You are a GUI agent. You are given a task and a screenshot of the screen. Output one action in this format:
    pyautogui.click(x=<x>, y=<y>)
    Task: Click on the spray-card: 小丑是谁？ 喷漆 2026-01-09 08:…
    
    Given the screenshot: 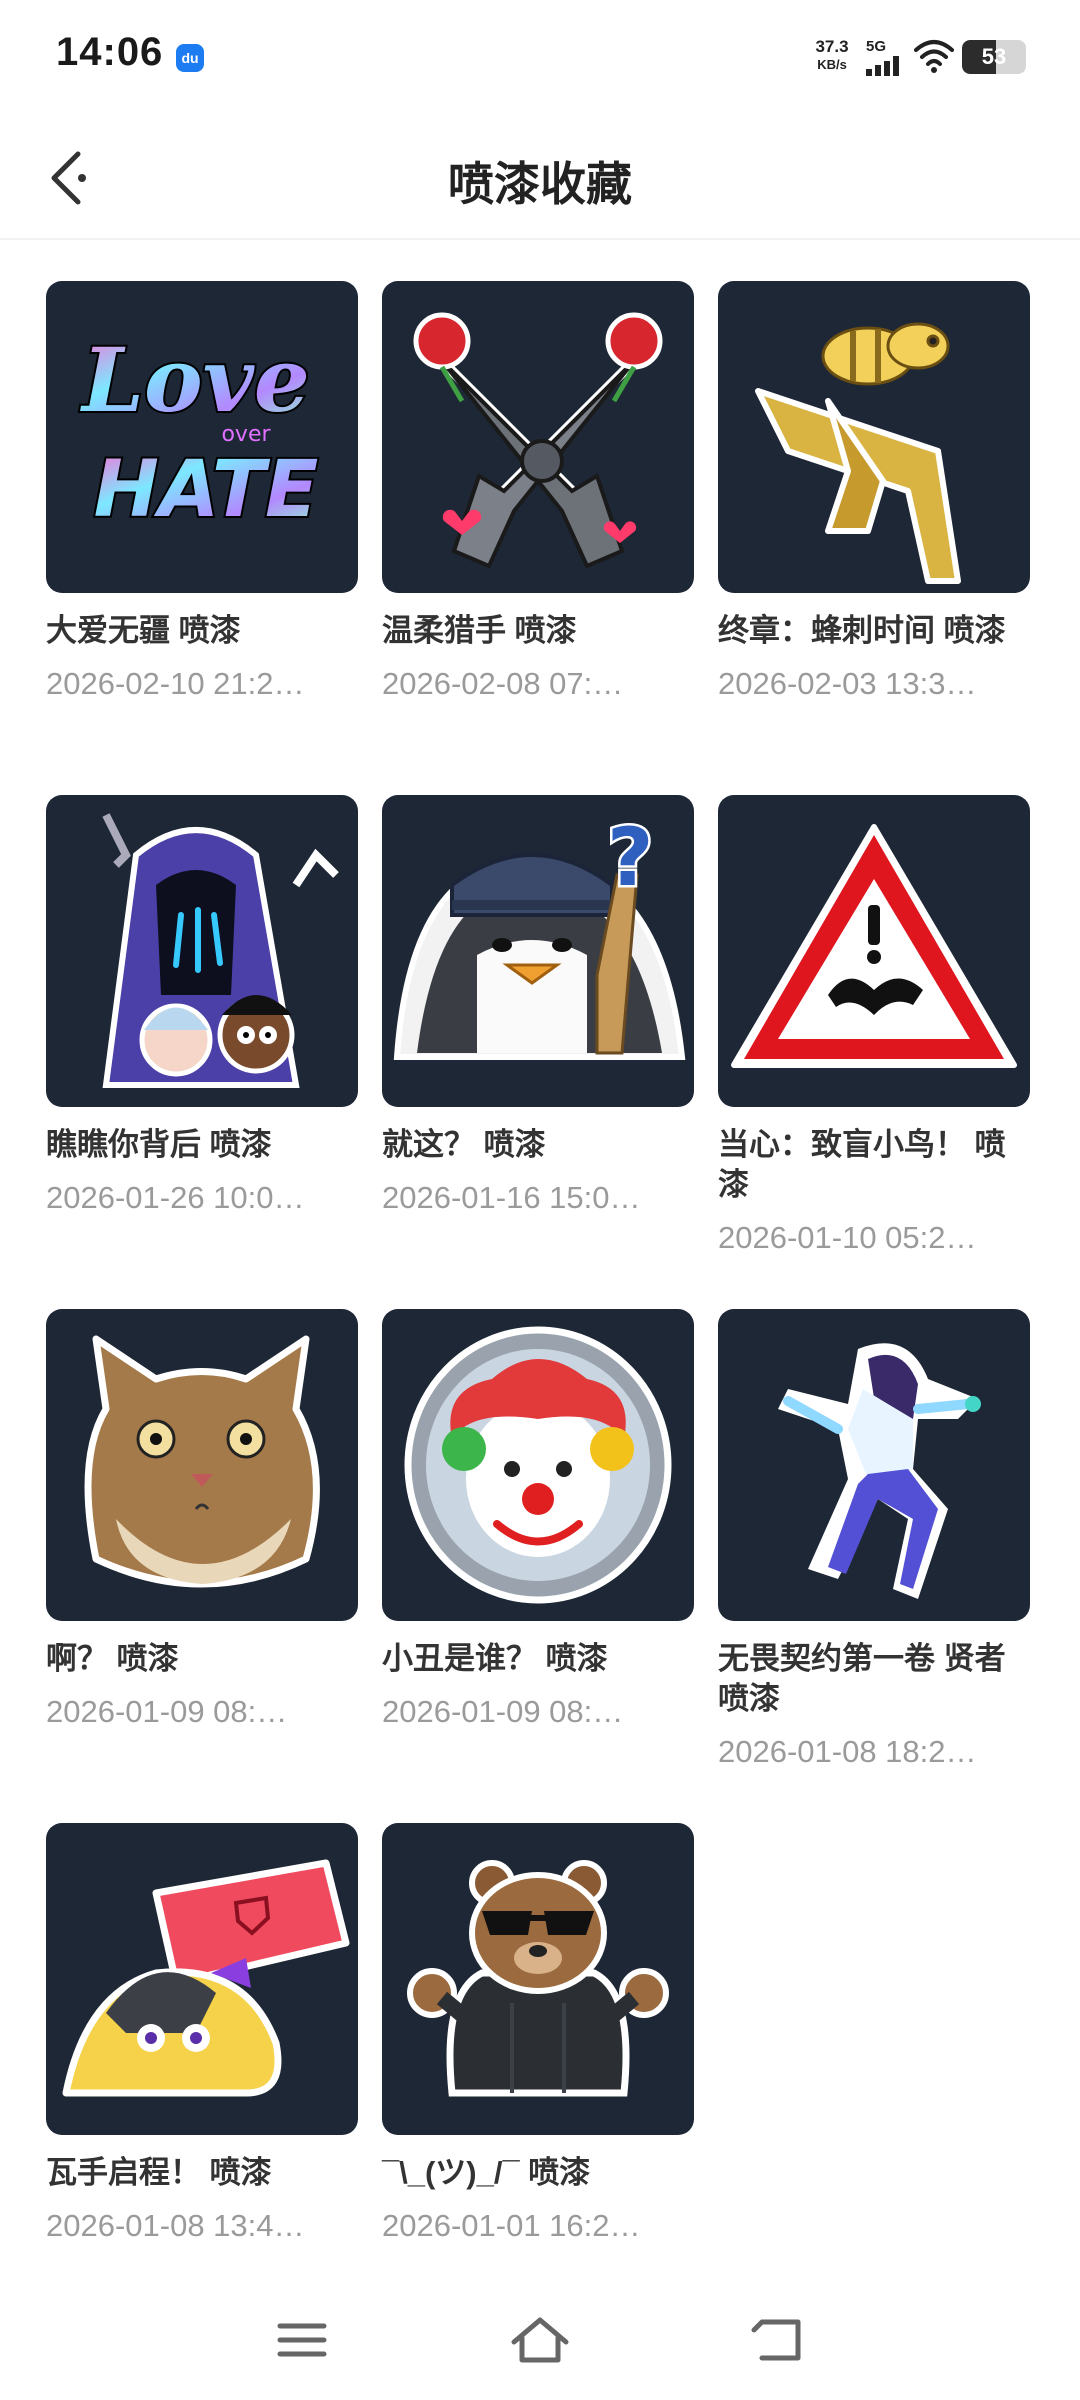 What is the action you would take?
    pyautogui.click(x=538, y=1520)
    